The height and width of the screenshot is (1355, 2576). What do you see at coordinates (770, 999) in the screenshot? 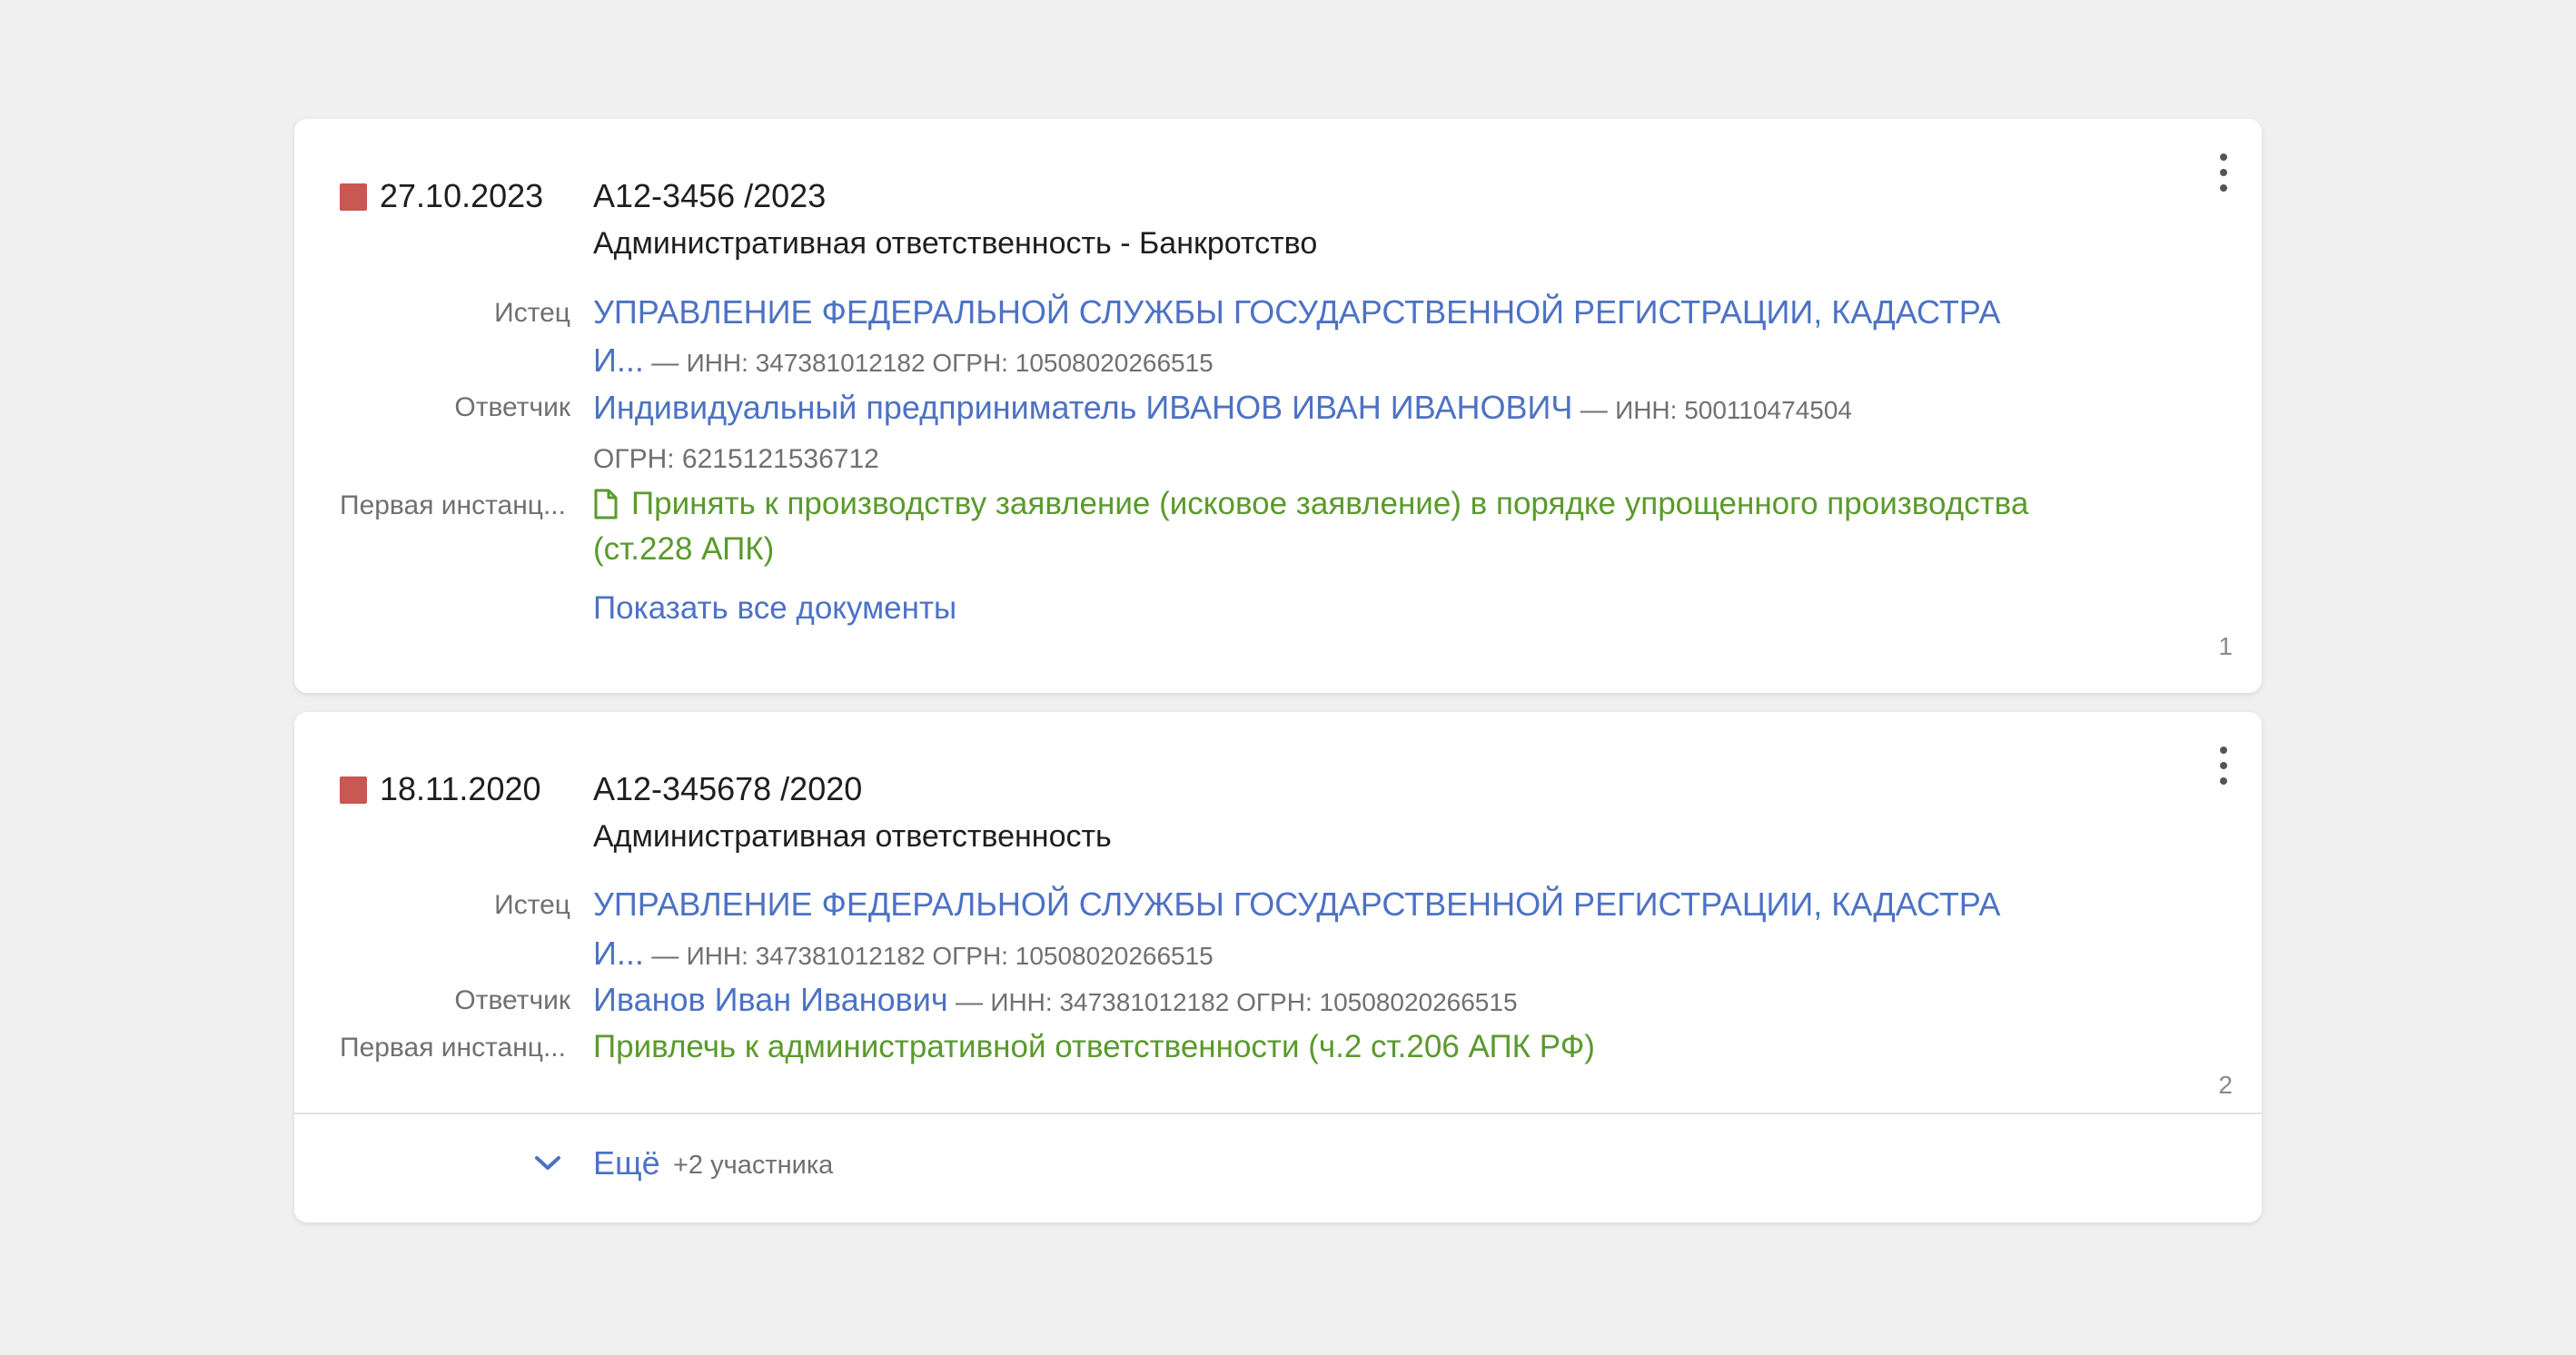
I see `defendant-name: Иванов Иван Иванович` at bounding box center [770, 999].